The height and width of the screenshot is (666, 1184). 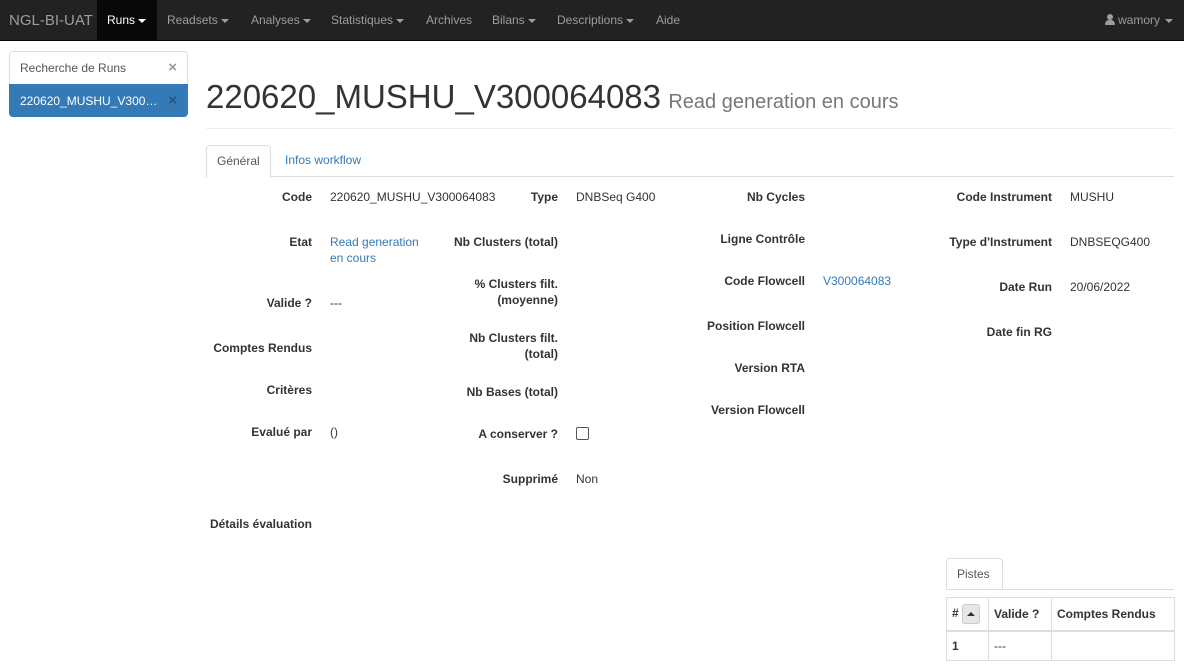 What do you see at coordinates (48, 20) in the screenshot?
I see `brand-link: NGL-BI-UAT` at bounding box center [48, 20].